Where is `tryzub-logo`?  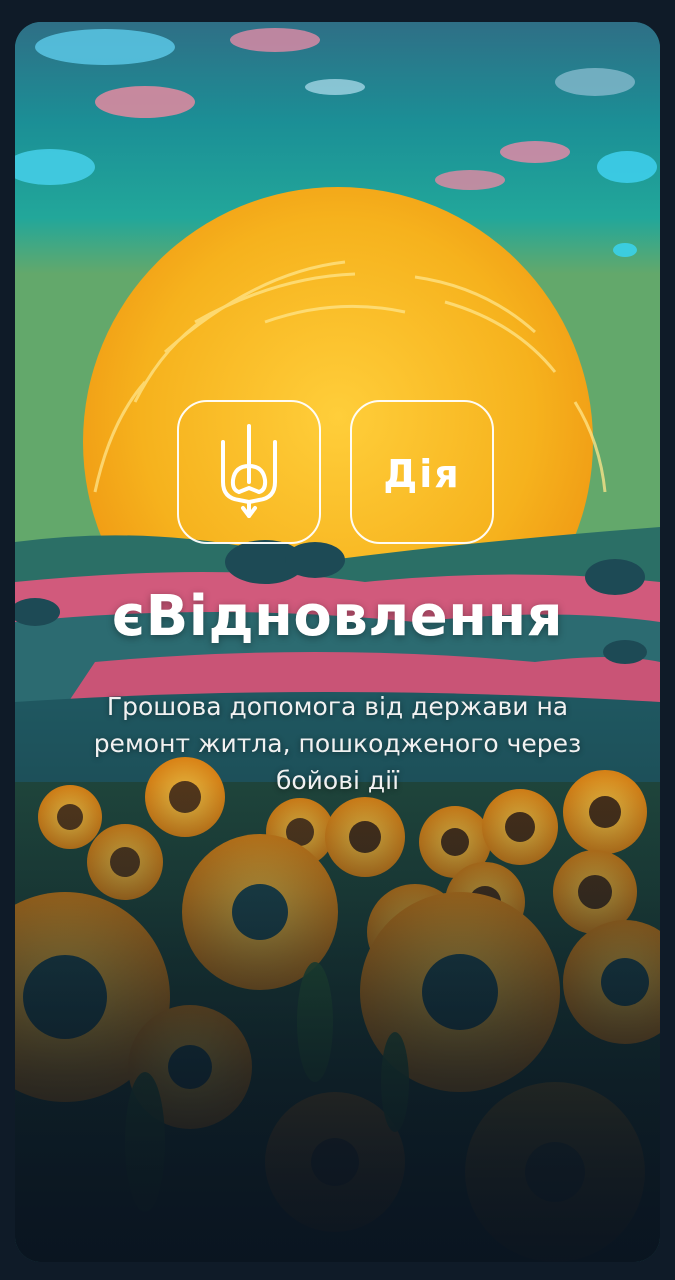 tryzub-logo is located at coordinates (249, 472).